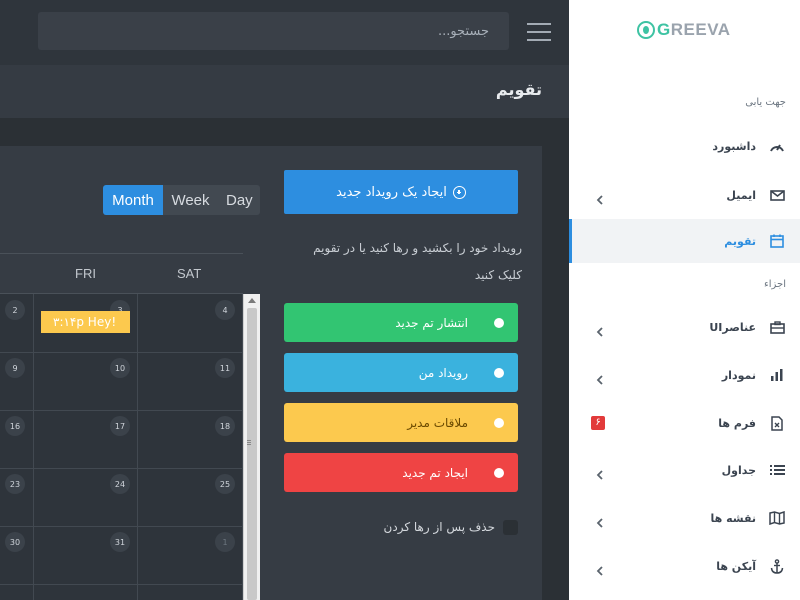 The width and height of the screenshot is (800, 600). What do you see at coordinates (189, 273) in the screenshot?
I see `day-name-sat: SAT` at bounding box center [189, 273].